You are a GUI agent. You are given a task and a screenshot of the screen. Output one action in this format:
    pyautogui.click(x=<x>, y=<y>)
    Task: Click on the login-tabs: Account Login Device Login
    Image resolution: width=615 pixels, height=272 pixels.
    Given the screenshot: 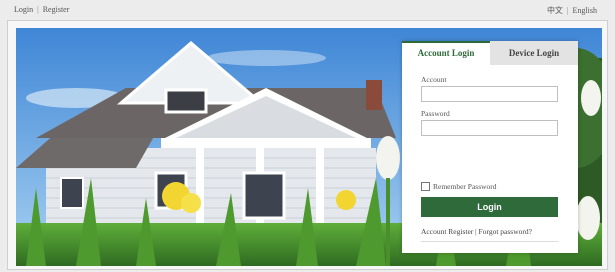 What is the action you would take?
    pyautogui.click(x=490, y=53)
    